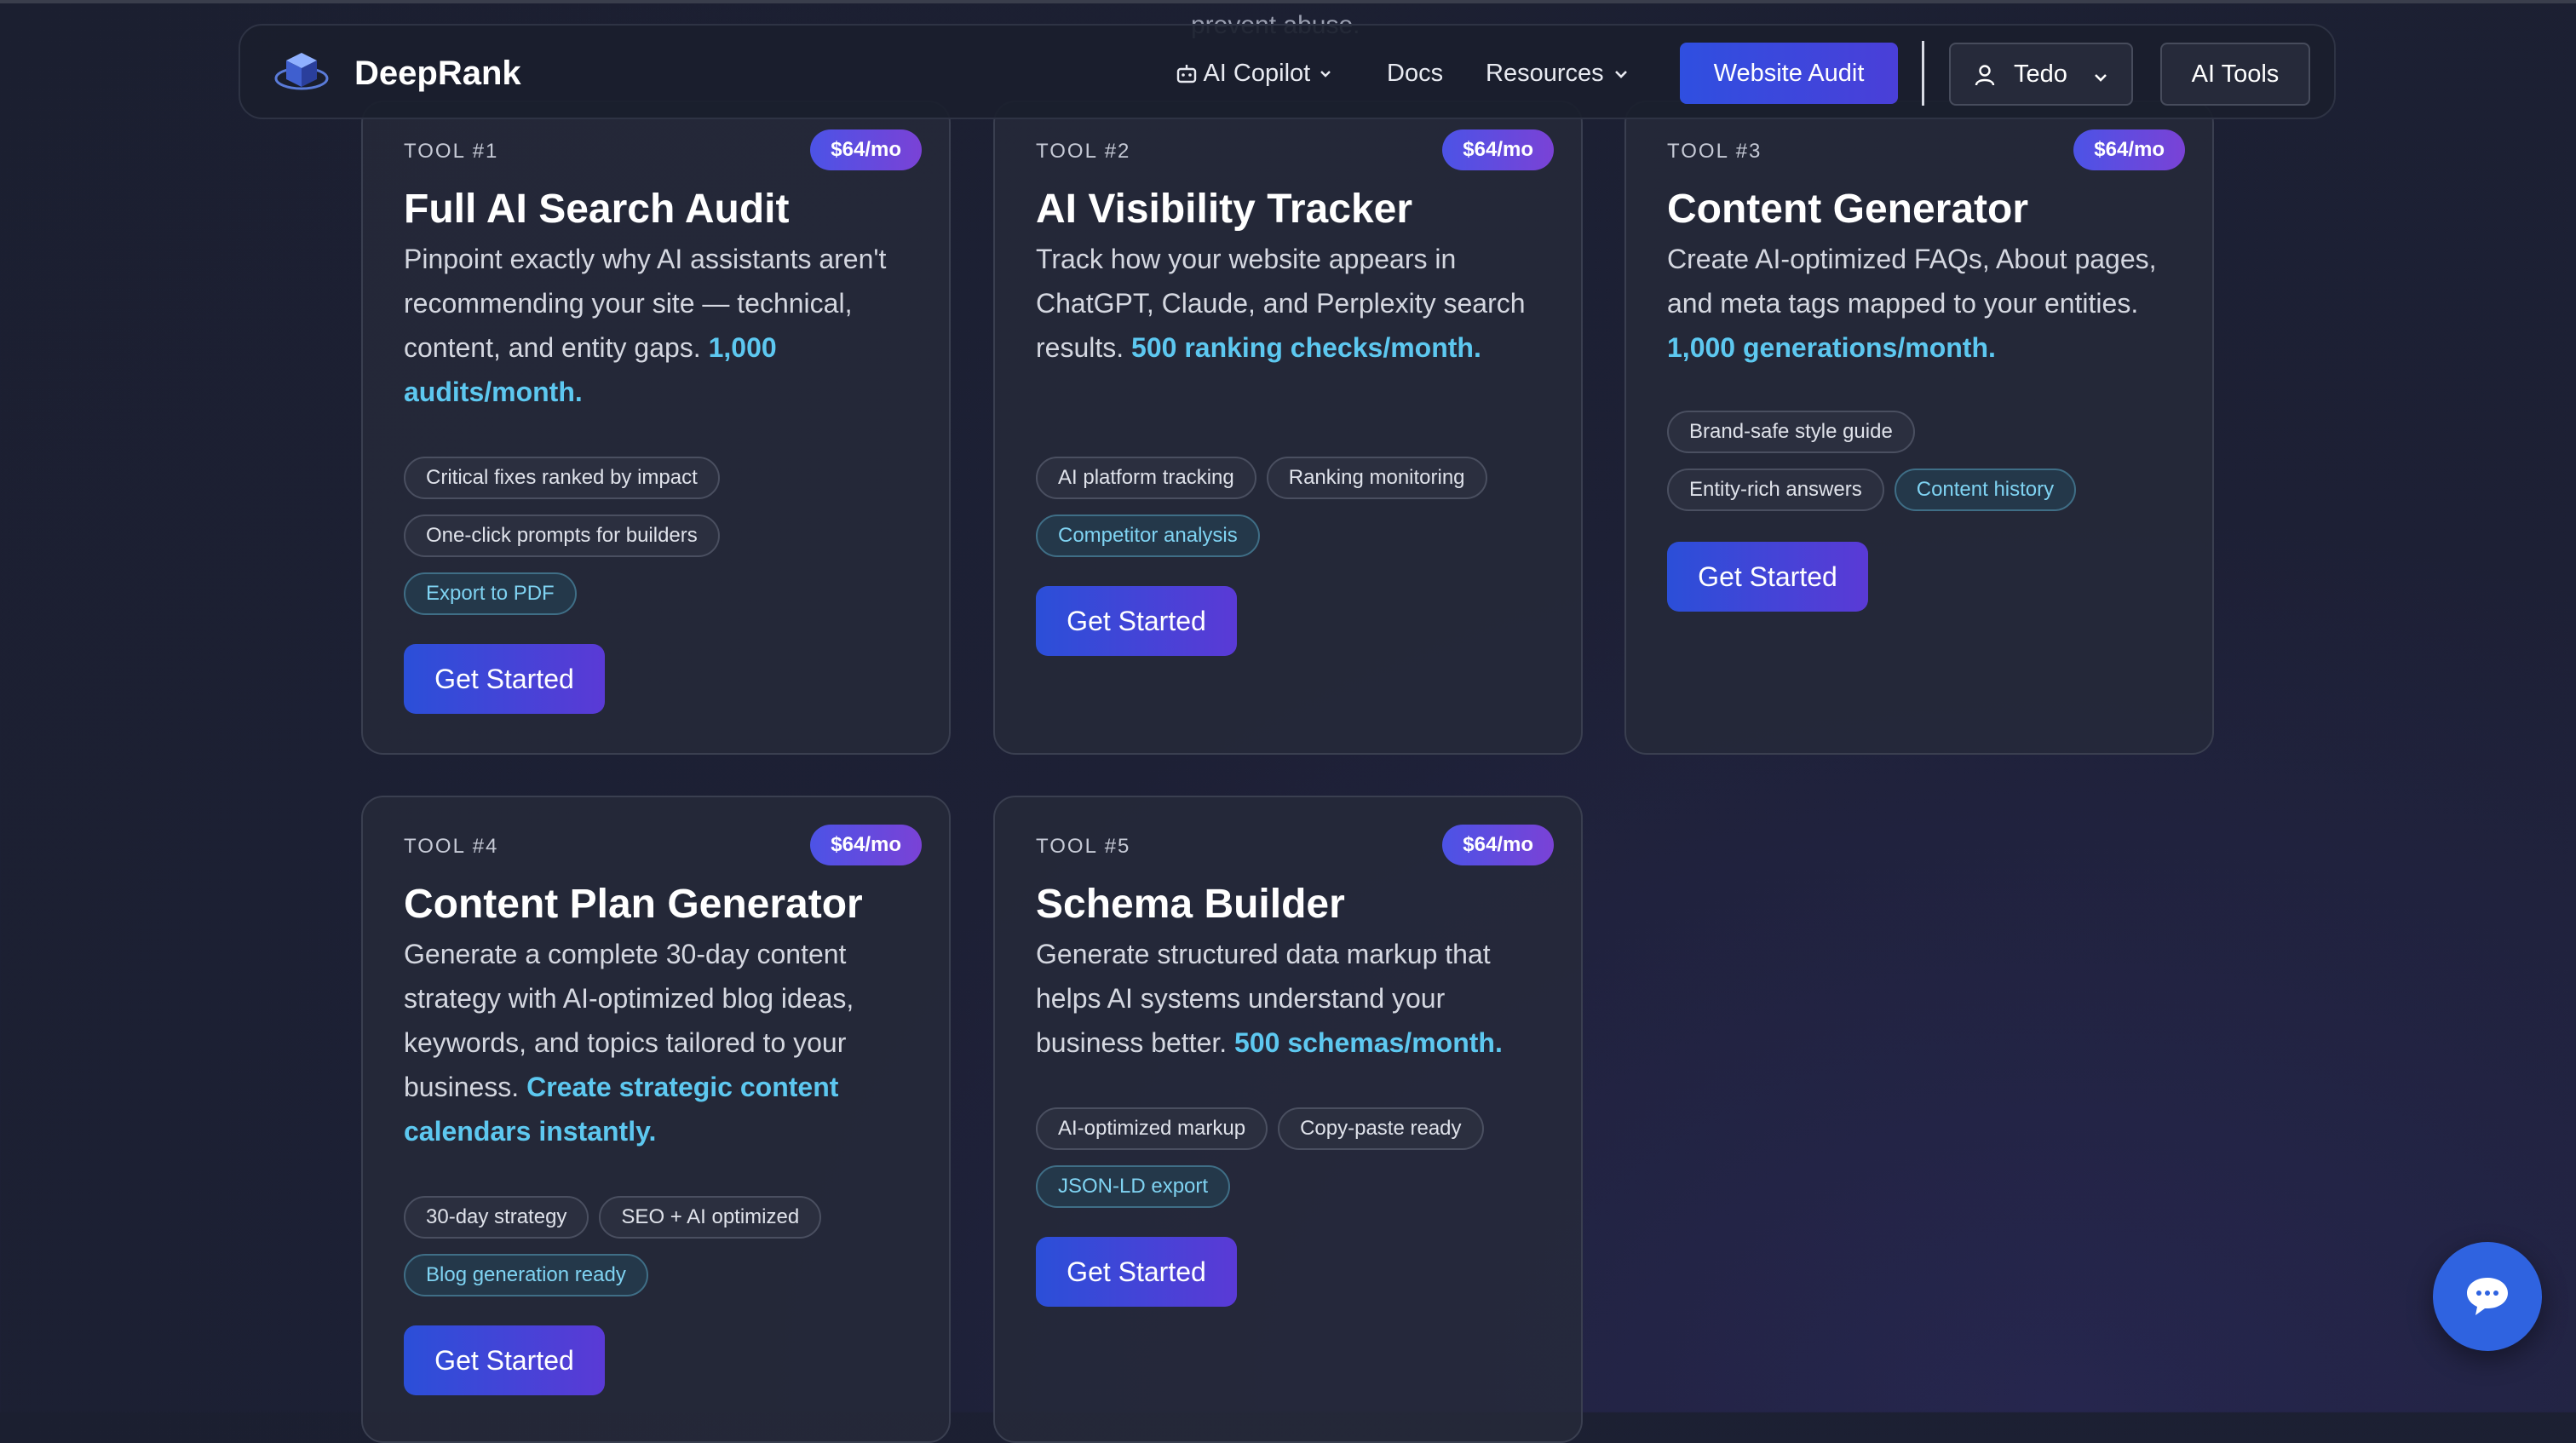 The width and height of the screenshot is (2576, 1443). What do you see at coordinates (1545, 73) in the screenshot?
I see `nav-resources-label: Resources` at bounding box center [1545, 73].